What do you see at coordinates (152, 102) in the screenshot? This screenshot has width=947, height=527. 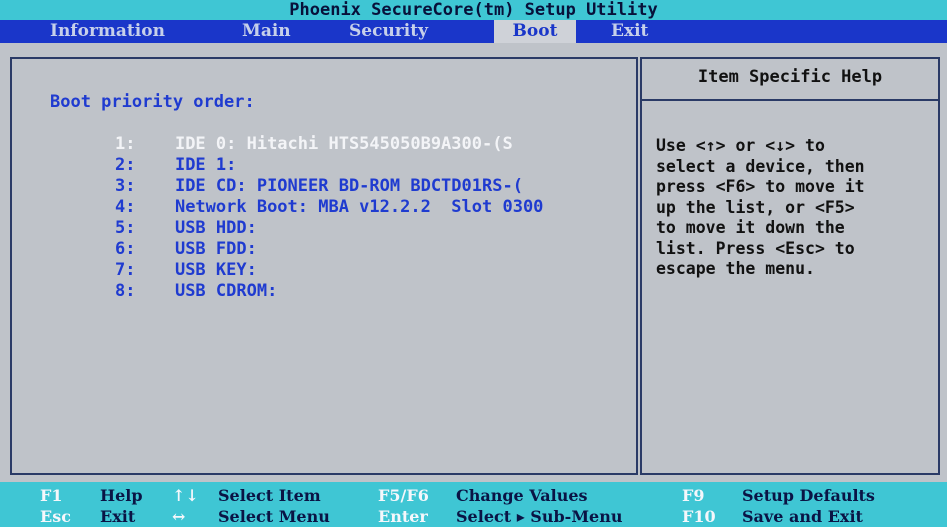 I see `boot-priority-title: Boot priority order:` at bounding box center [152, 102].